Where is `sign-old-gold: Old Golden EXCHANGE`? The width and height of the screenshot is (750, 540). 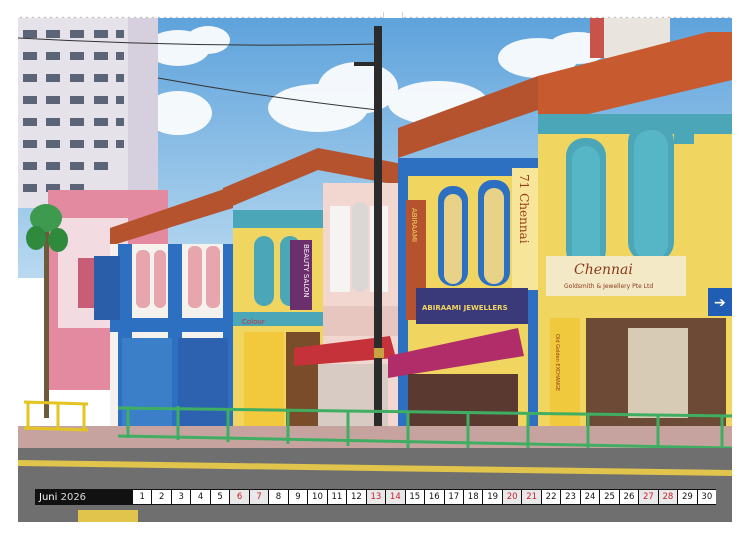
sign-old-gold: Old Golden EXCHANGE is located at coordinates (557, 362).